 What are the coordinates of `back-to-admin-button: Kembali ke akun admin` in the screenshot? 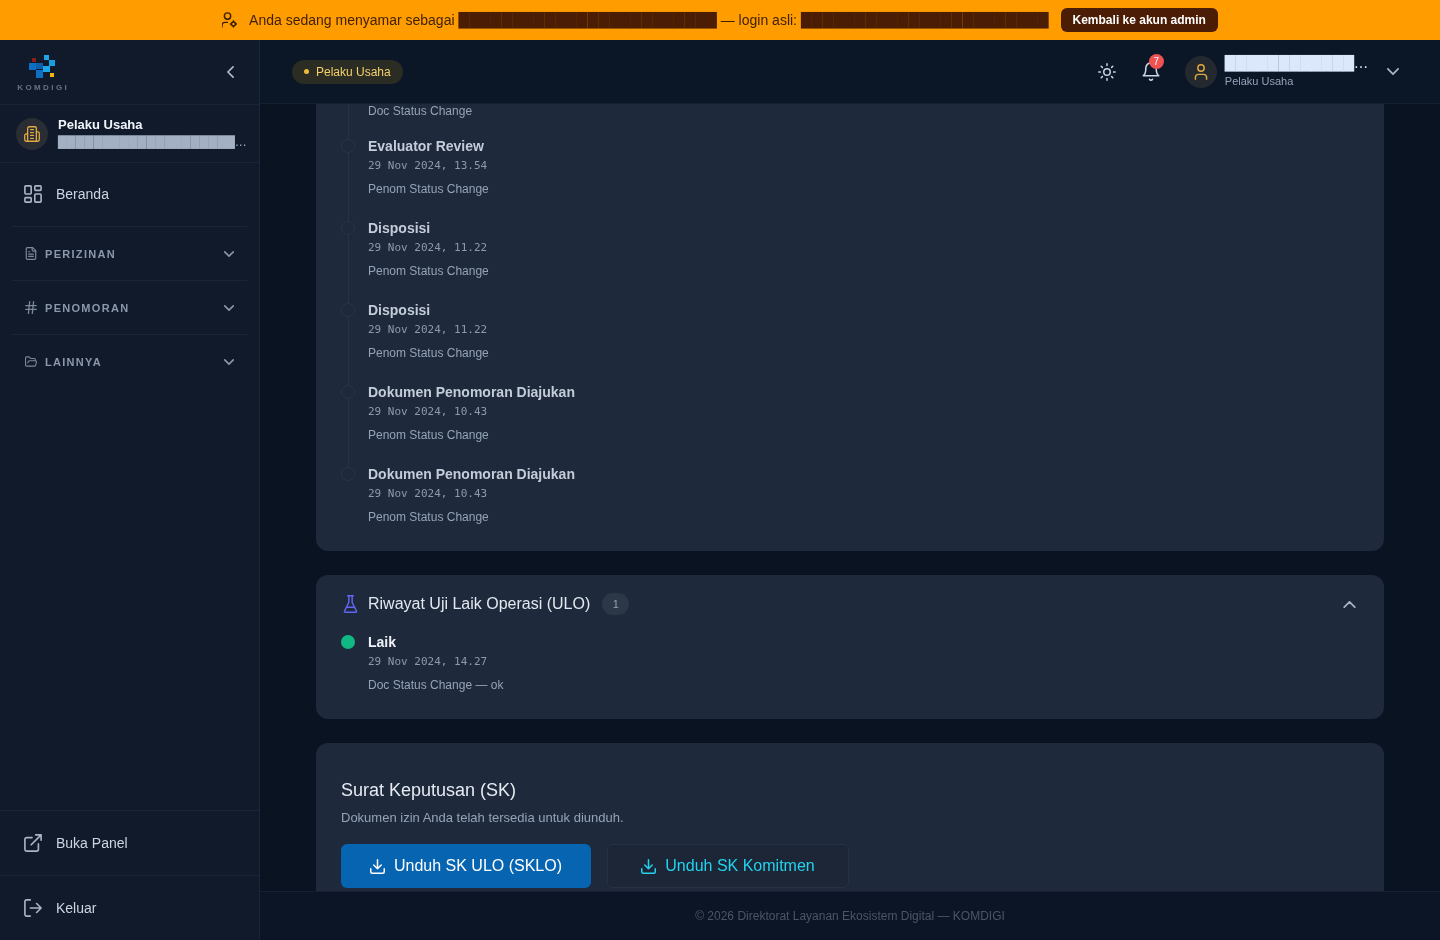 It's located at (1139, 20).